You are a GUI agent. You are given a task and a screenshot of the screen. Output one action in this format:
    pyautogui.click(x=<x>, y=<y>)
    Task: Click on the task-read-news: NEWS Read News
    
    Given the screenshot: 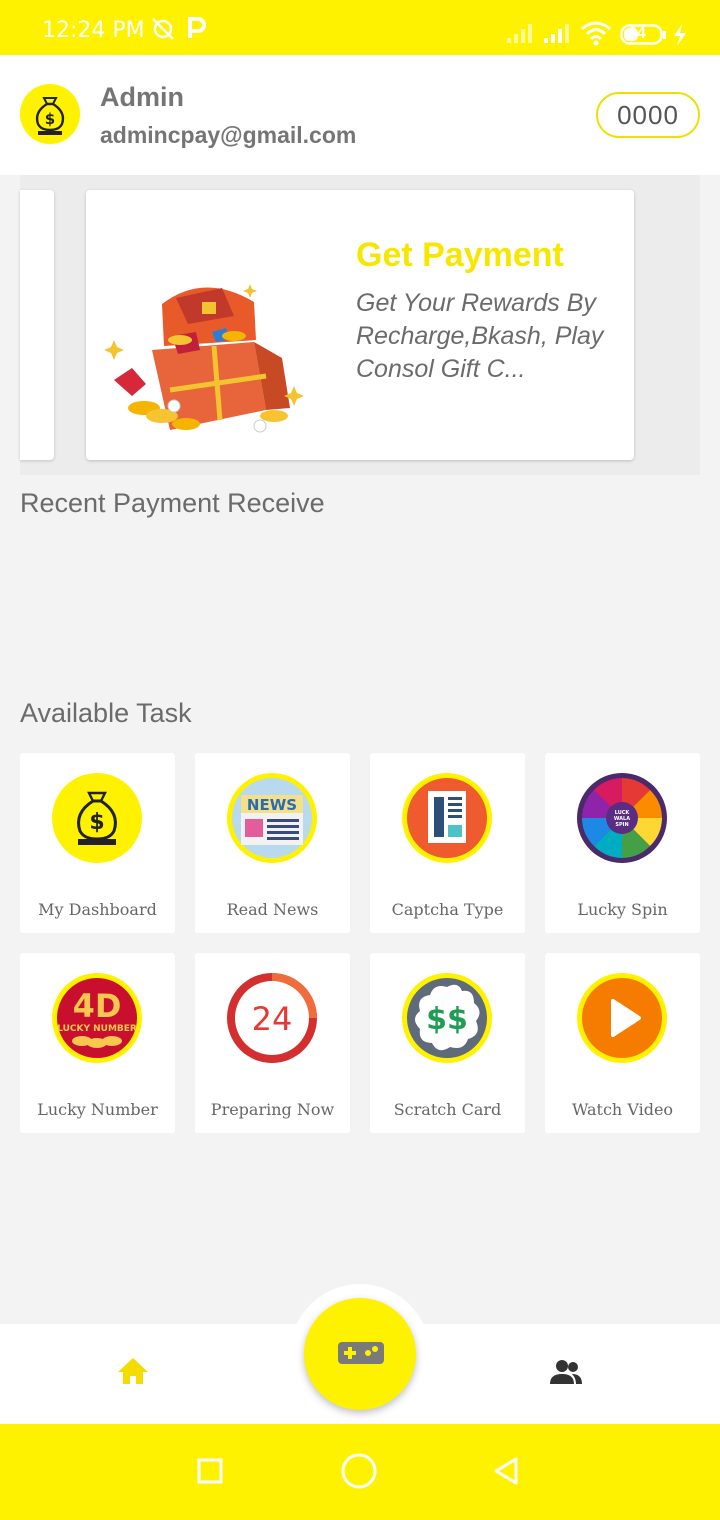 What is the action you would take?
    pyautogui.click(x=272, y=843)
    